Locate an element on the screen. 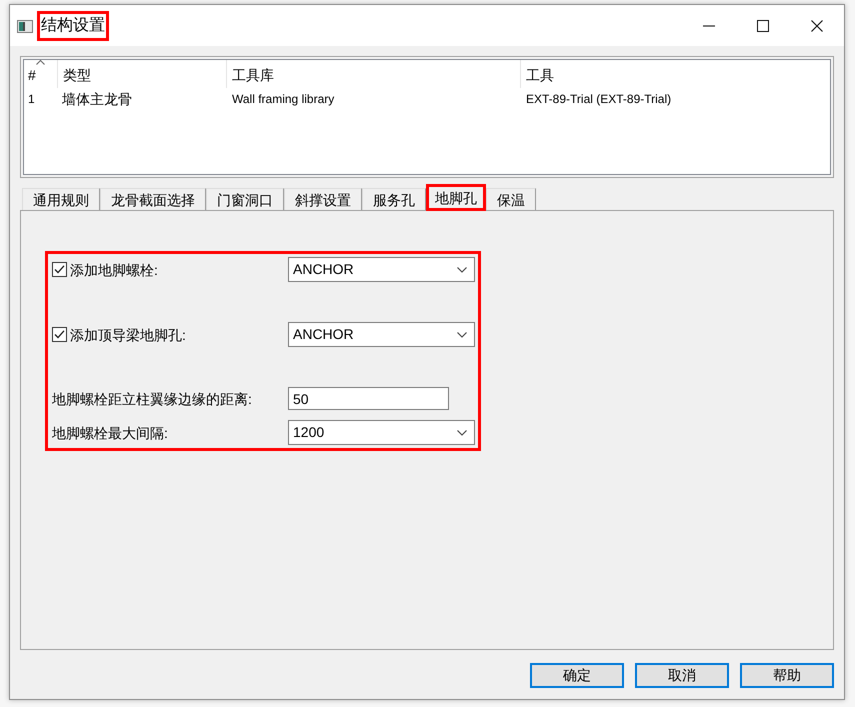 The width and height of the screenshot is (855, 707). column-header: # is located at coordinates (40, 74).